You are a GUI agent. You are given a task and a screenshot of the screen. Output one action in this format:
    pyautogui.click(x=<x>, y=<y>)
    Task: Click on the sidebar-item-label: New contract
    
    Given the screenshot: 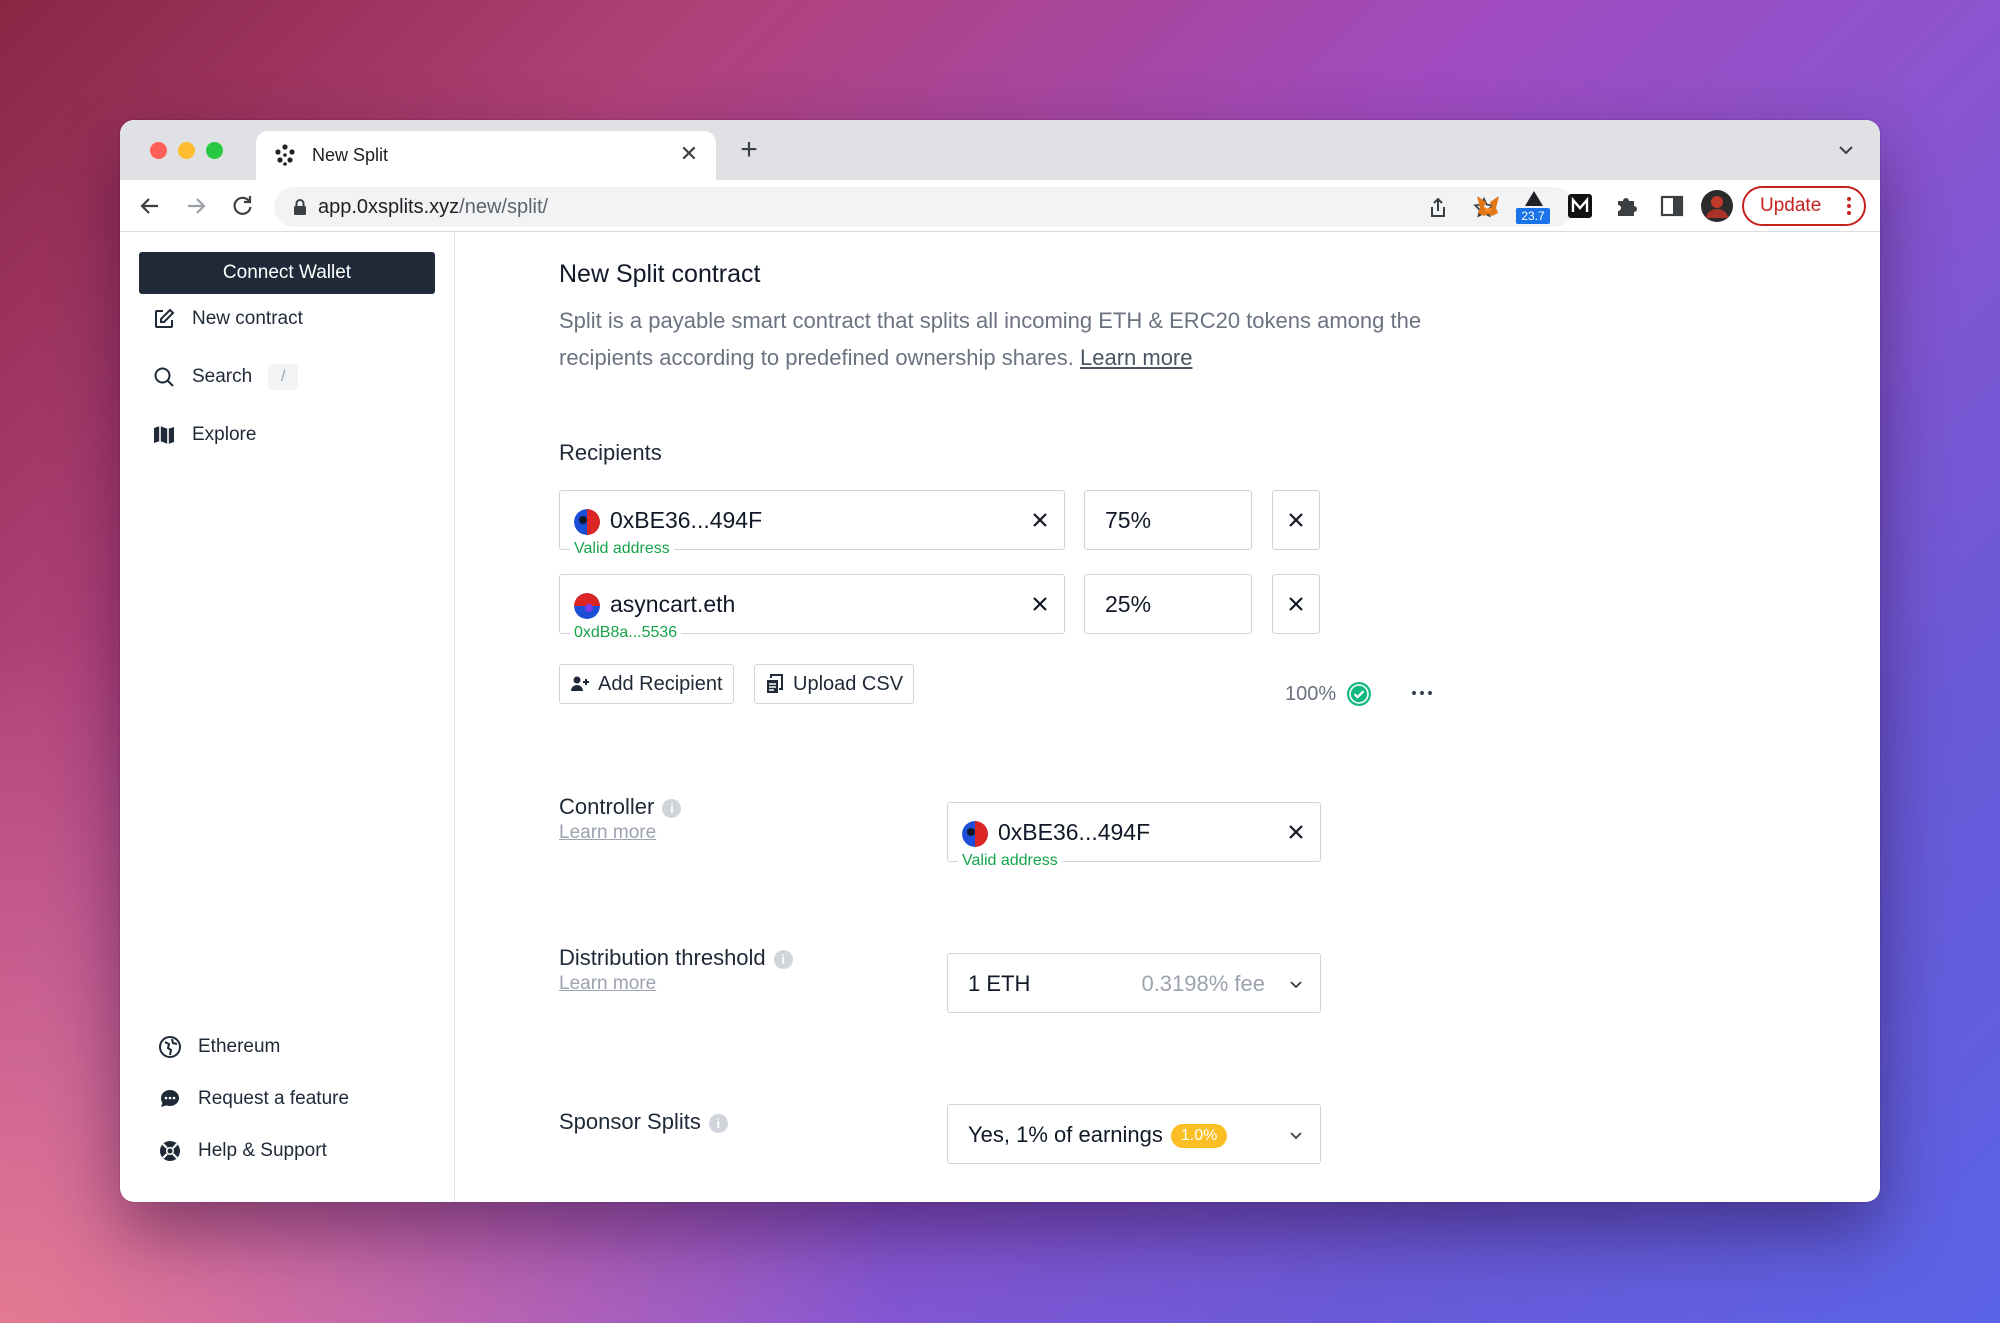 What is the action you would take?
    pyautogui.click(x=247, y=318)
    